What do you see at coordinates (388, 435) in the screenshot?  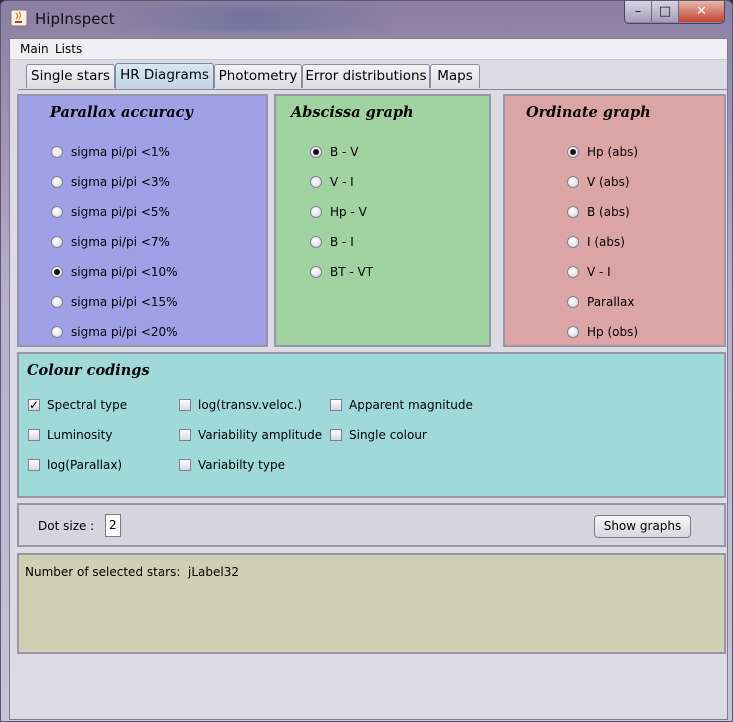 I see `checkbox-label: Single colour` at bounding box center [388, 435].